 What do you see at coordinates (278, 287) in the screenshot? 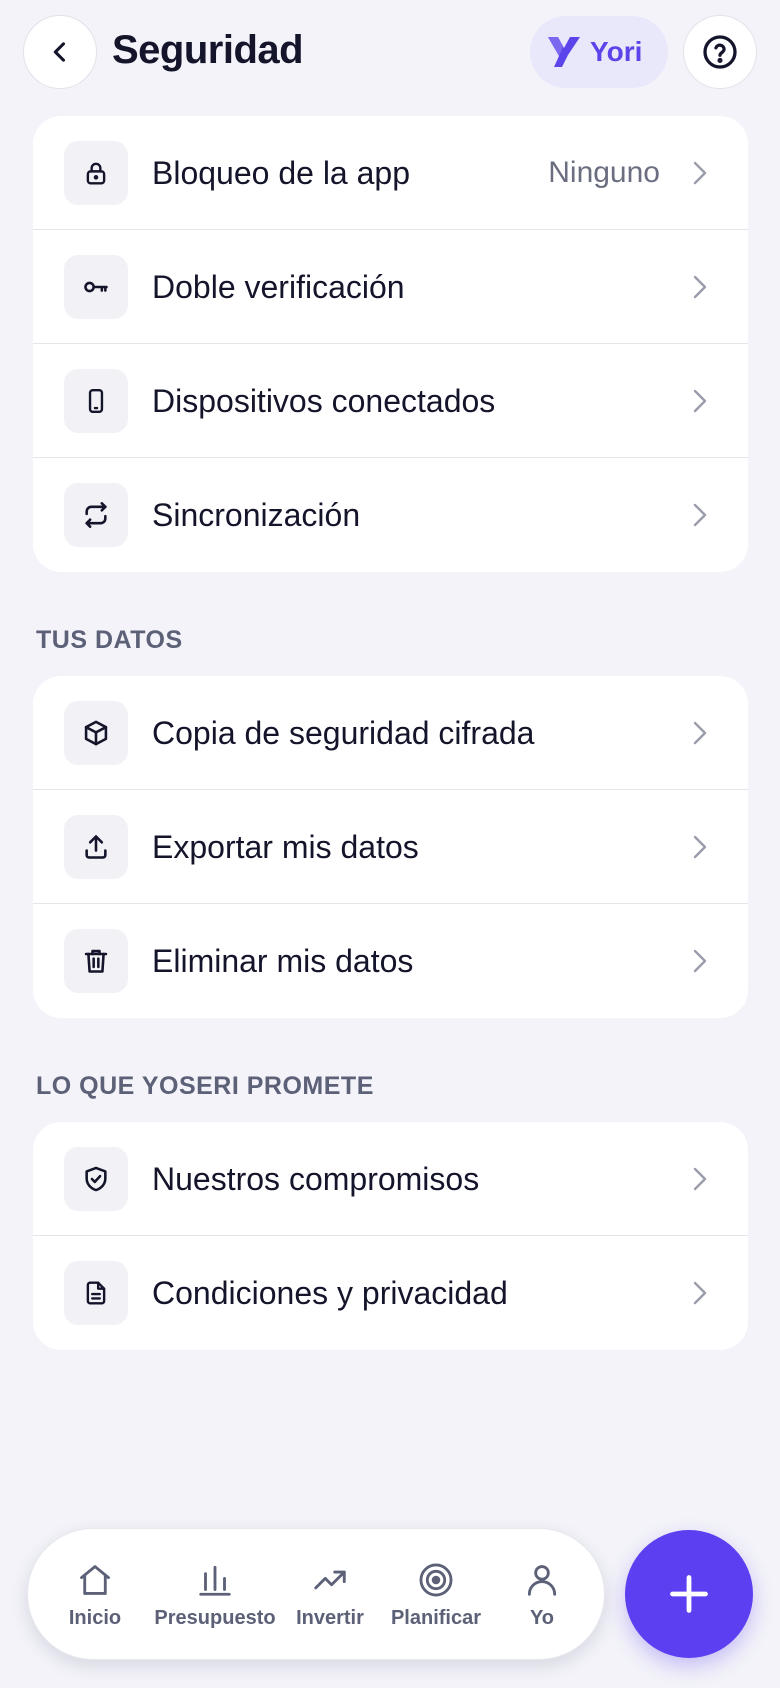
I see `row-label: Doble verificación` at bounding box center [278, 287].